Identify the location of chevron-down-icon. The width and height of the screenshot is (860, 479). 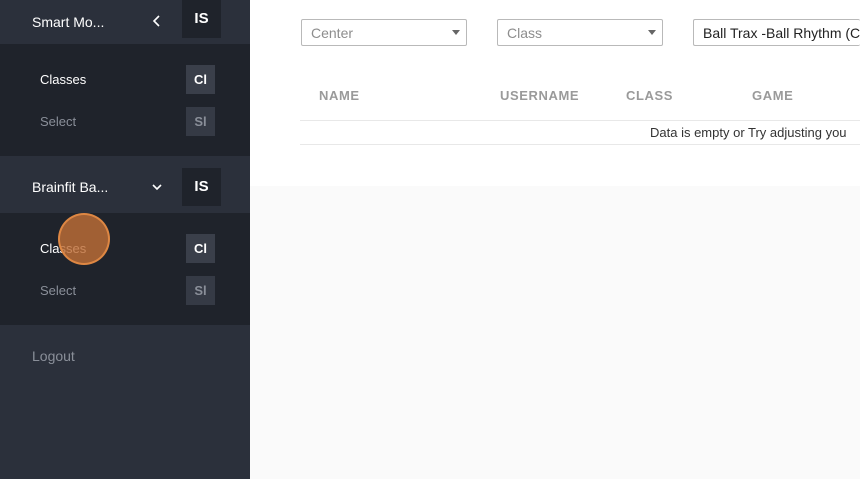
(157, 187).